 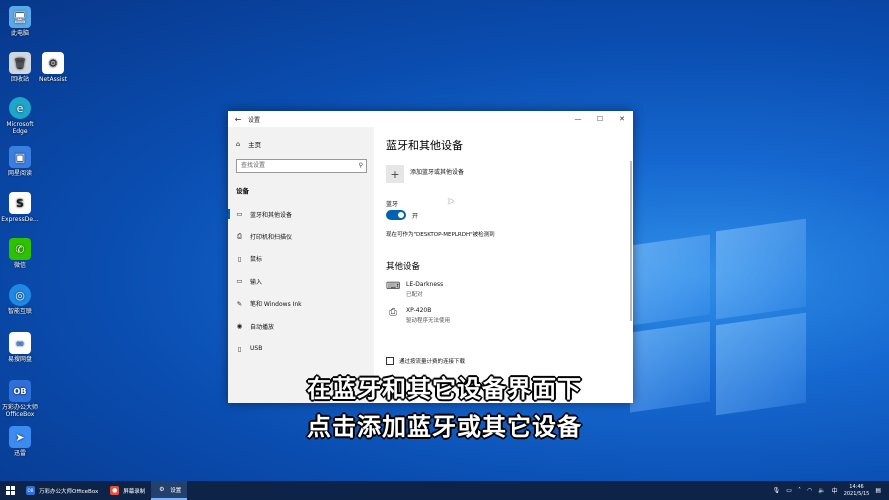 I want to click on connect-icon: ◎, so click(x=20, y=295).